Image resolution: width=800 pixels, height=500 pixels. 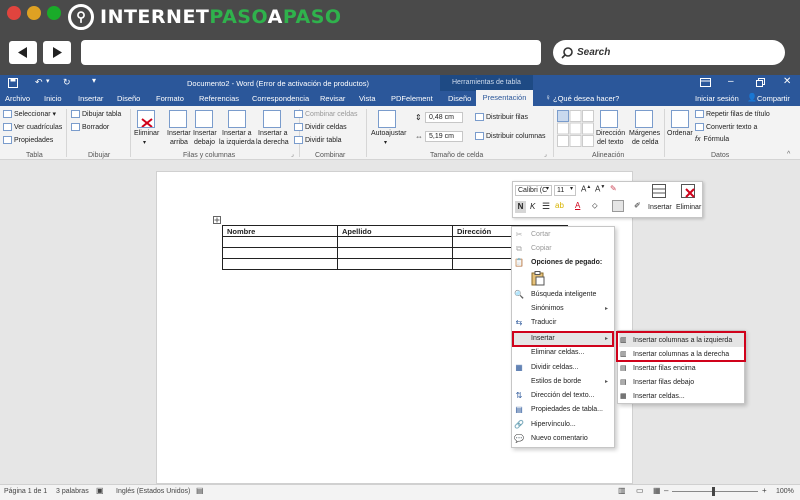 What do you see at coordinates (57, 52) in the screenshot?
I see `forward-button` at bounding box center [57, 52].